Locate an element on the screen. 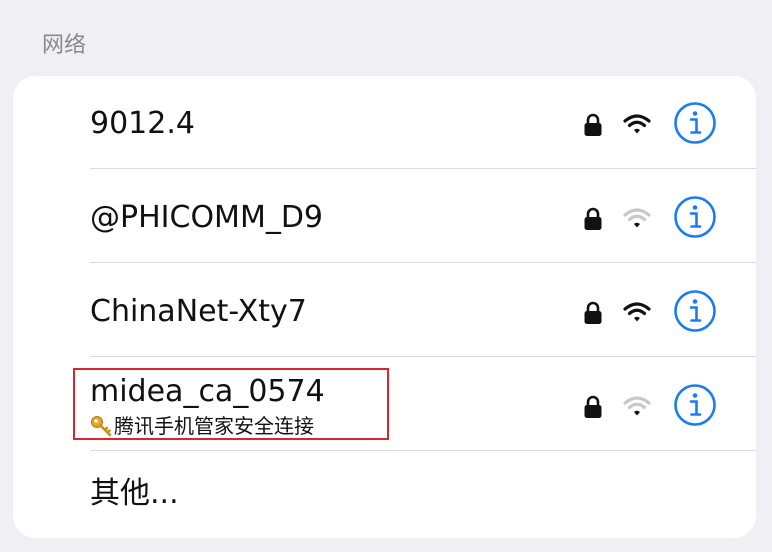 The height and width of the screenshot is (552, 772). key-icon is located at coordinates (101, 426).